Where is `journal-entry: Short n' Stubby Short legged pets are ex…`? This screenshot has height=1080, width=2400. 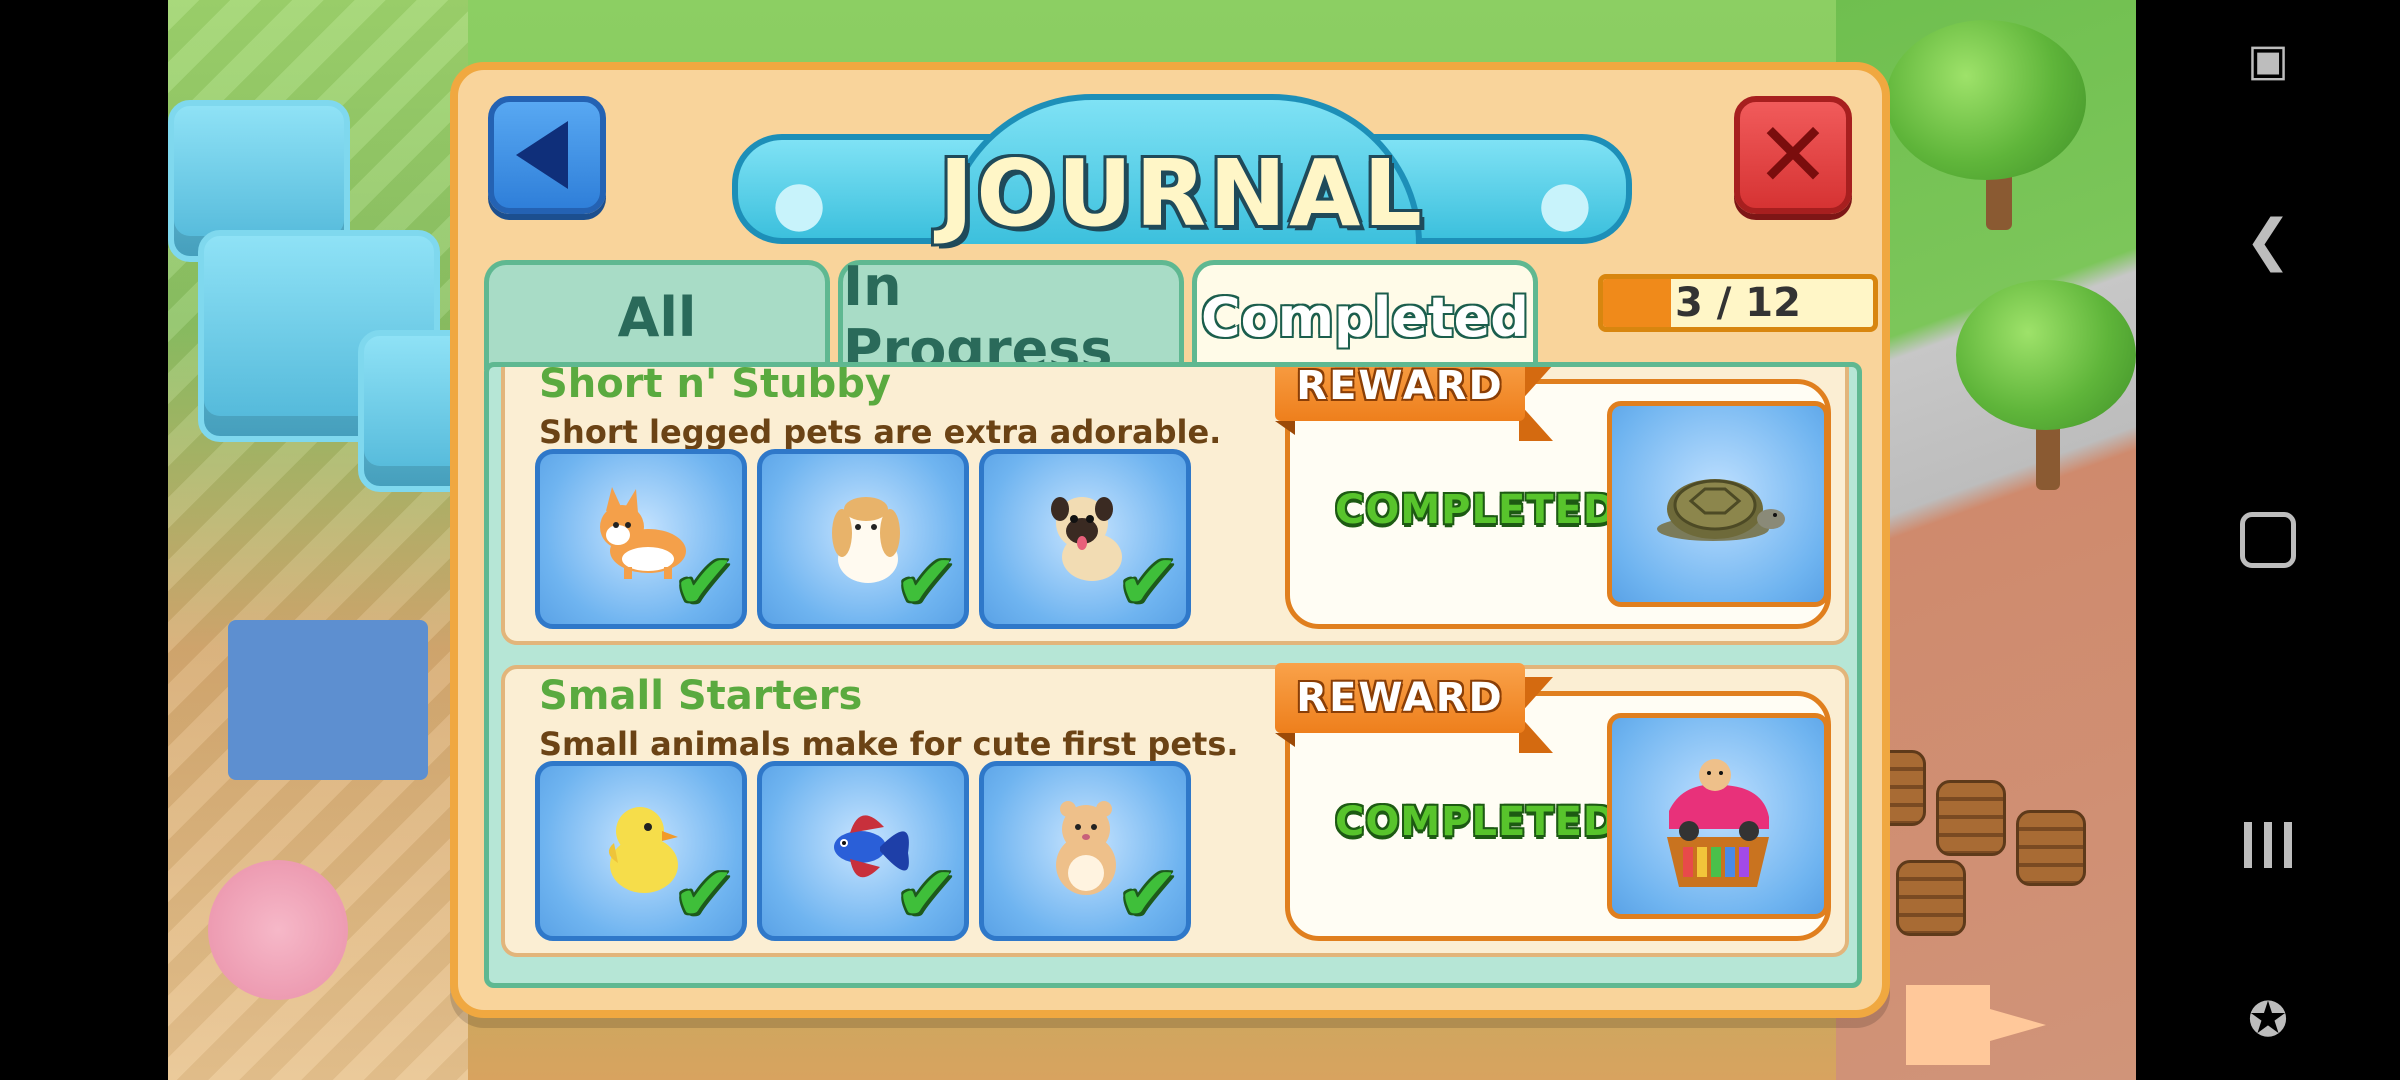
journal-entry: Short n' Stubby Short legged pets are ex… is located at coordinates (1175, 503).